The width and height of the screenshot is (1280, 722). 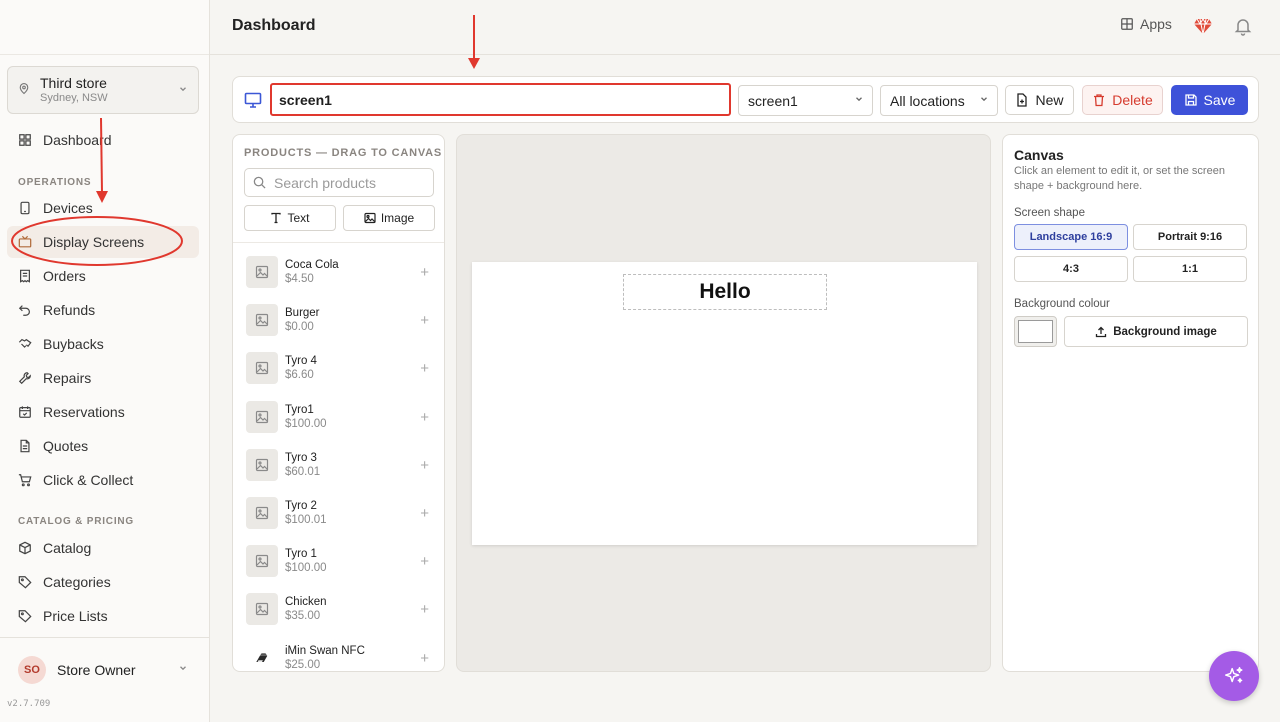 I want to click on sidebar-item-buybacks: Buybacks, so click(x=103, y=344).